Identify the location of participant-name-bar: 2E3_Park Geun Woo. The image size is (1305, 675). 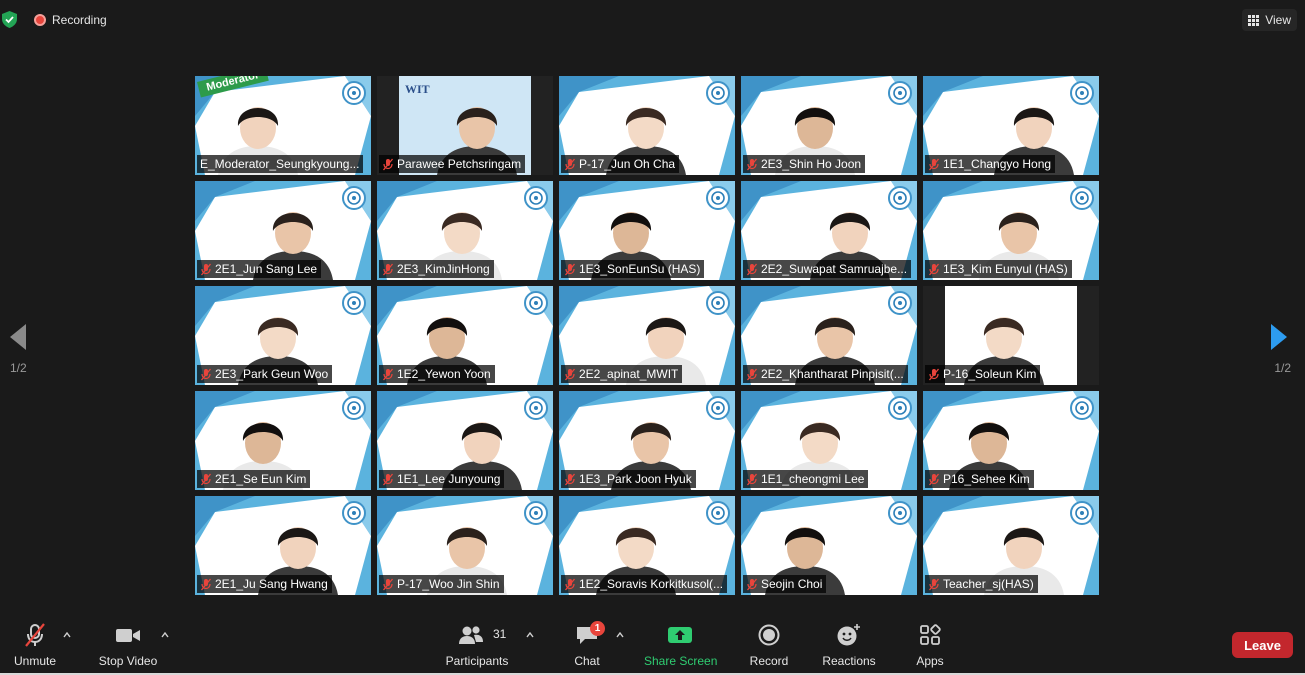
(265, 374).